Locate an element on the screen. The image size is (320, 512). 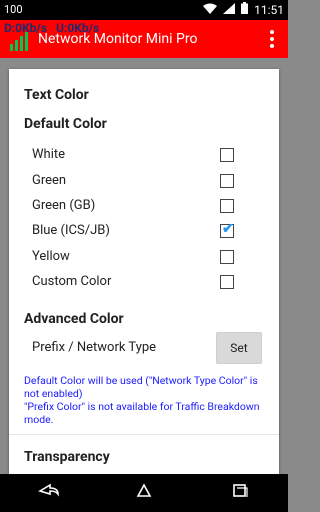
transparency-title: Transparency is located at coordinates (67, 457).